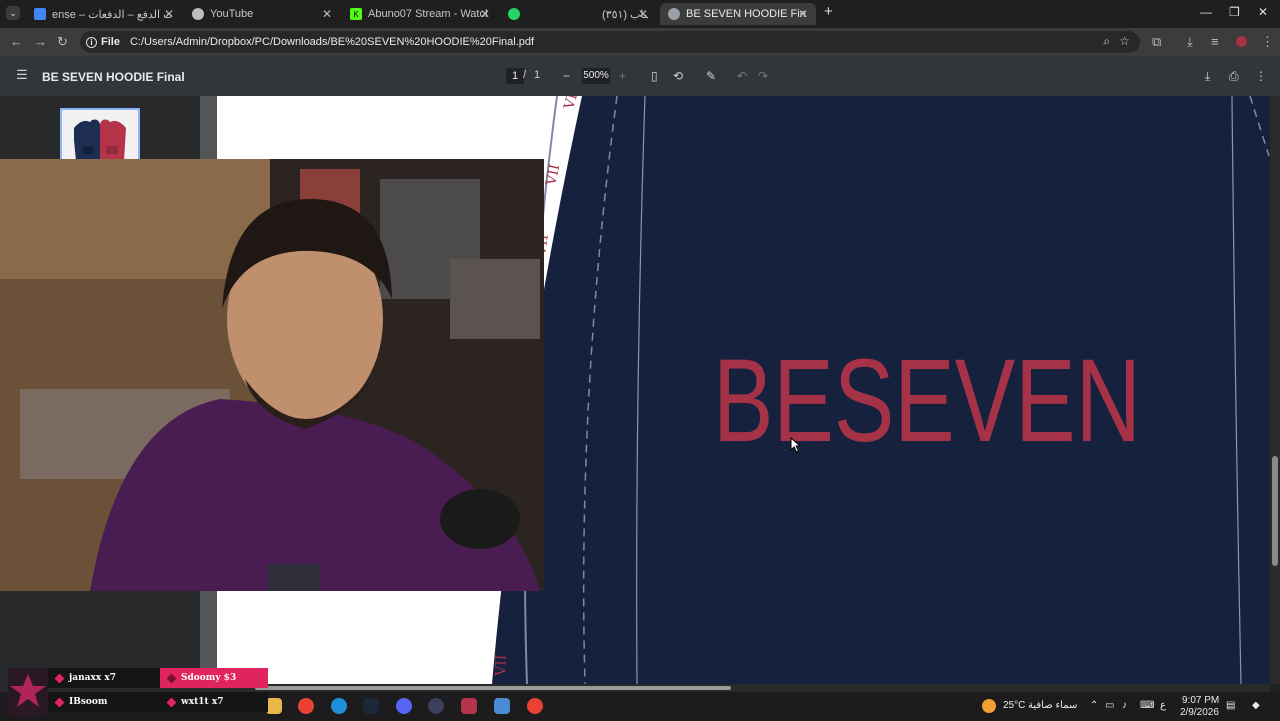  What do you see at coordinates (796, 445) in the screenshot?
I see `mouse-cursor-icon` at bounding box center [796, 445].